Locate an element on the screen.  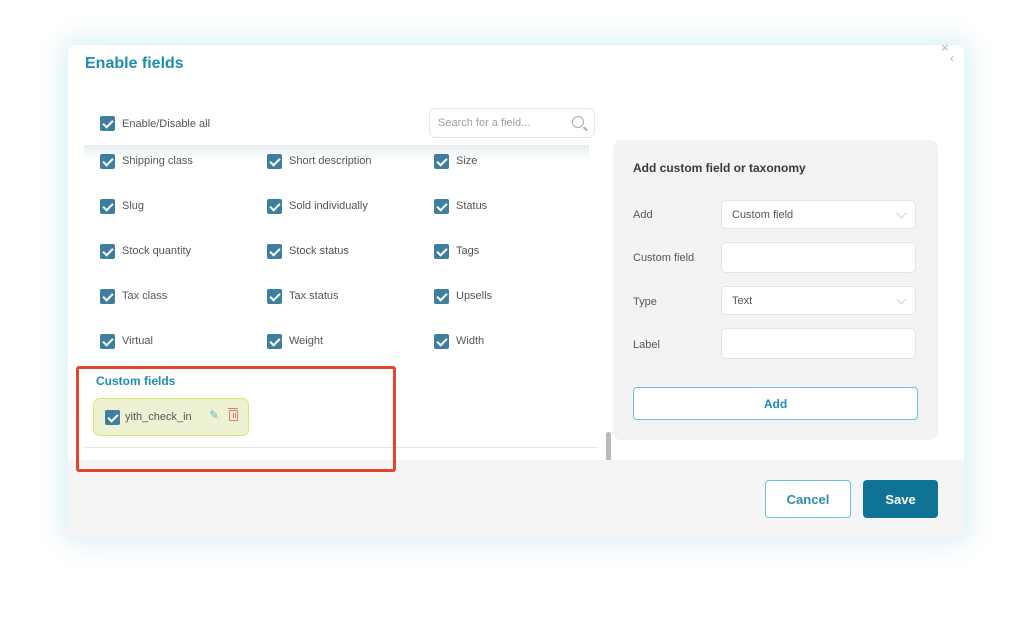
enable-all-label: Enable/Disable all is located at coordinates (166, 123).